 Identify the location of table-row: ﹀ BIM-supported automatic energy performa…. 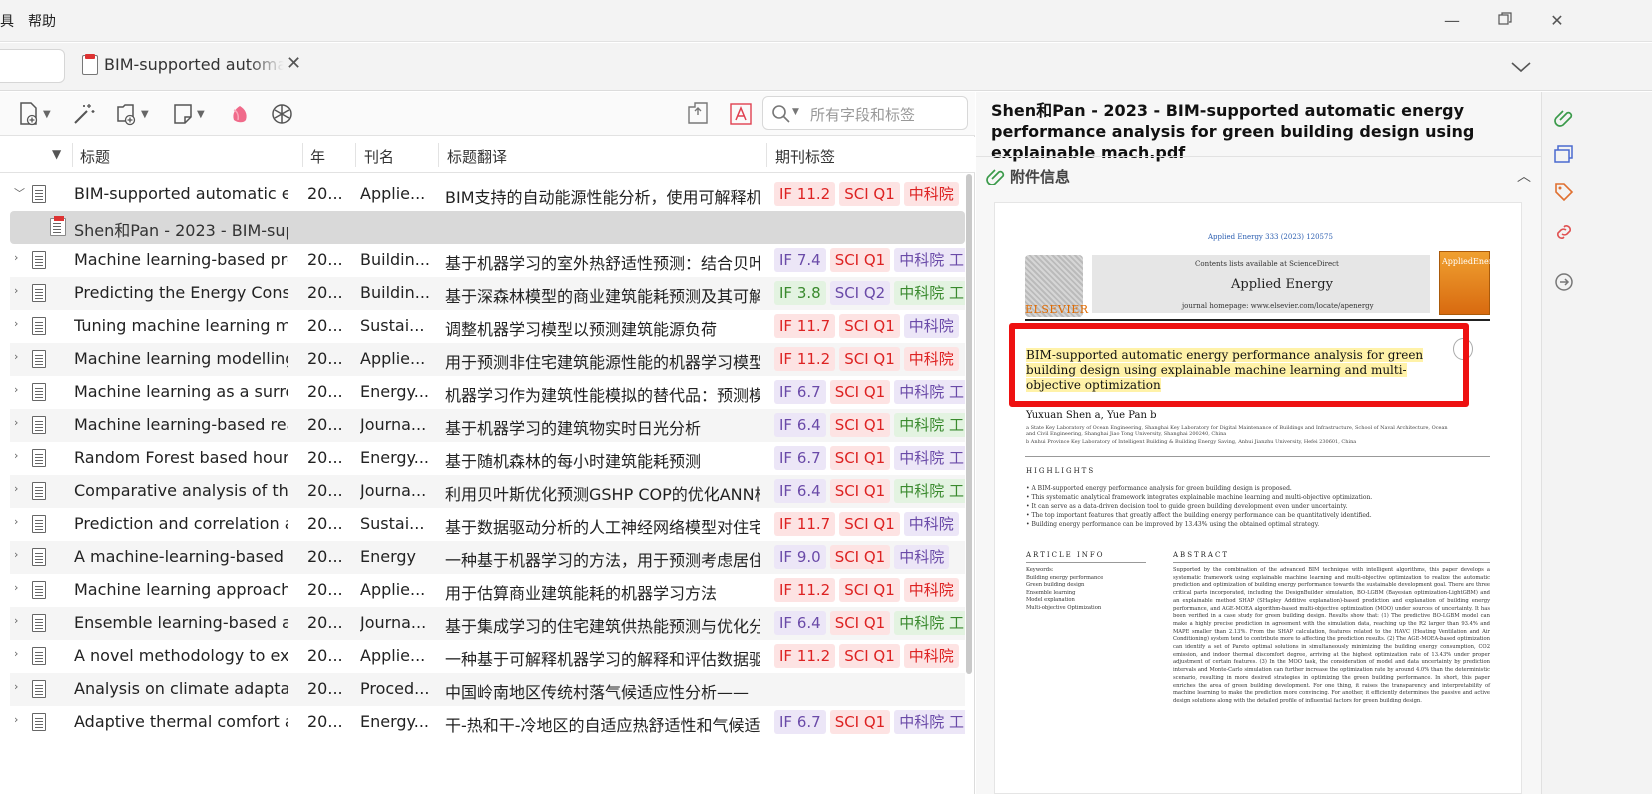
(487, 194).